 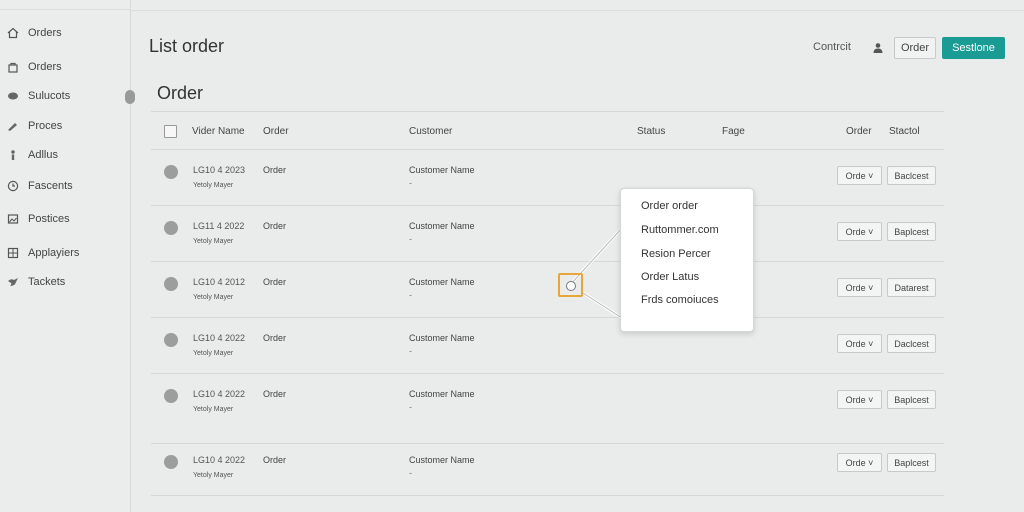 What do you see at coordinates (13, 282) in the screenshot?
I see `bird-icon` at bounding box center [13, 282].